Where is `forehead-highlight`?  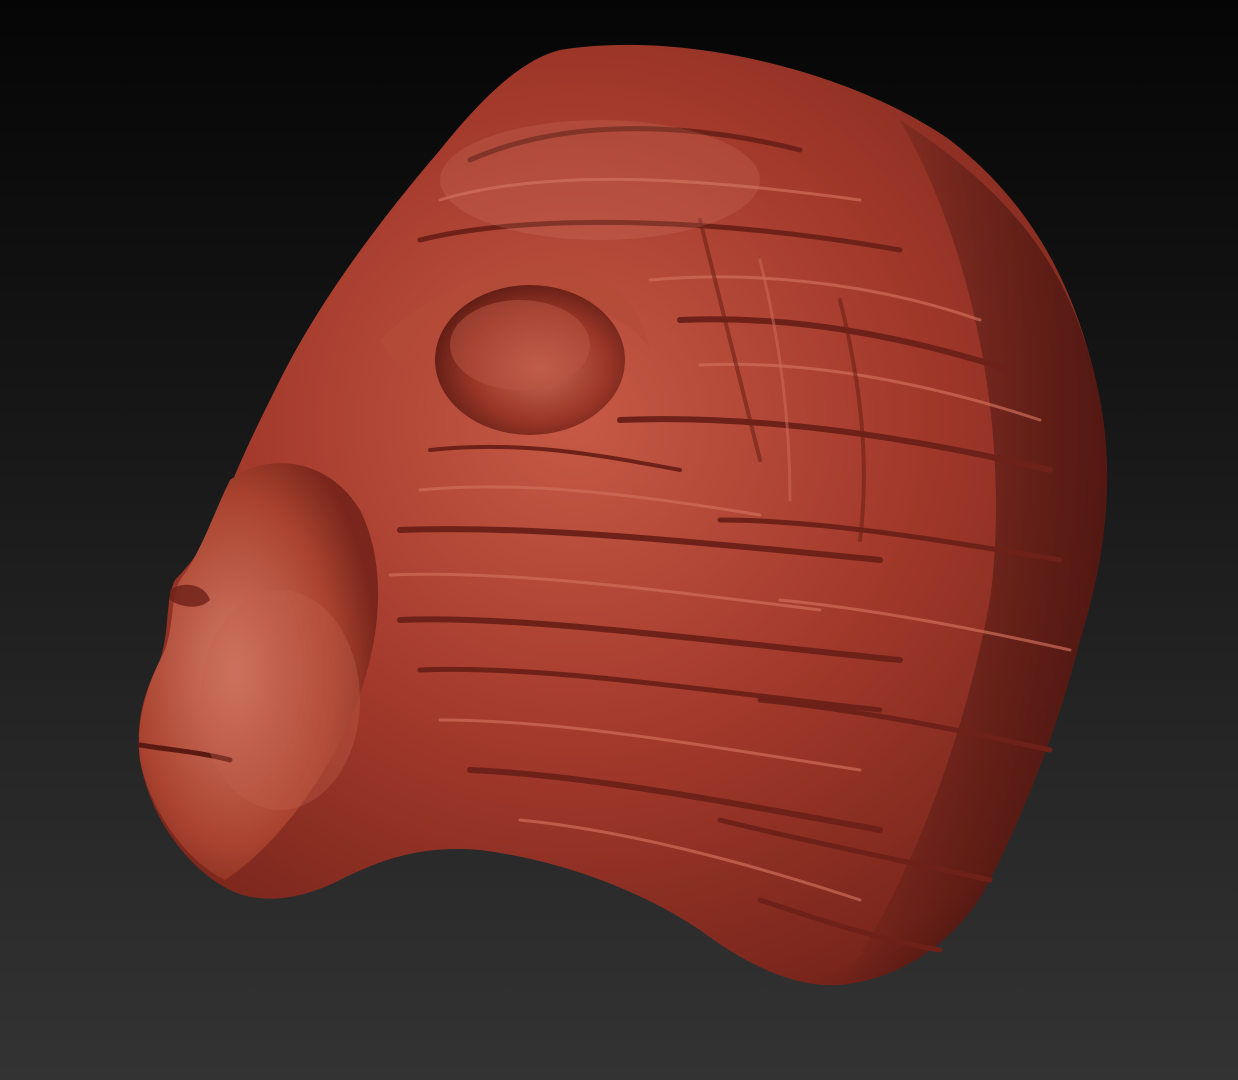
forehead-highlight is located at coordinates (600, 180).